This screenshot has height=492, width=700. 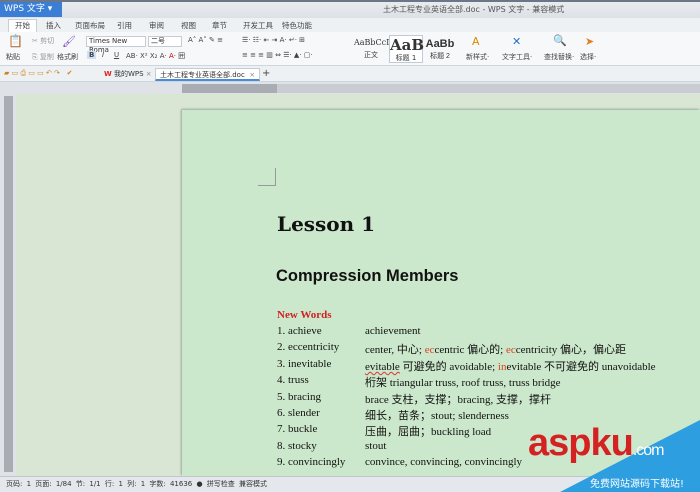 I want to click on style-label: 正文, so click(x=371, y=55).